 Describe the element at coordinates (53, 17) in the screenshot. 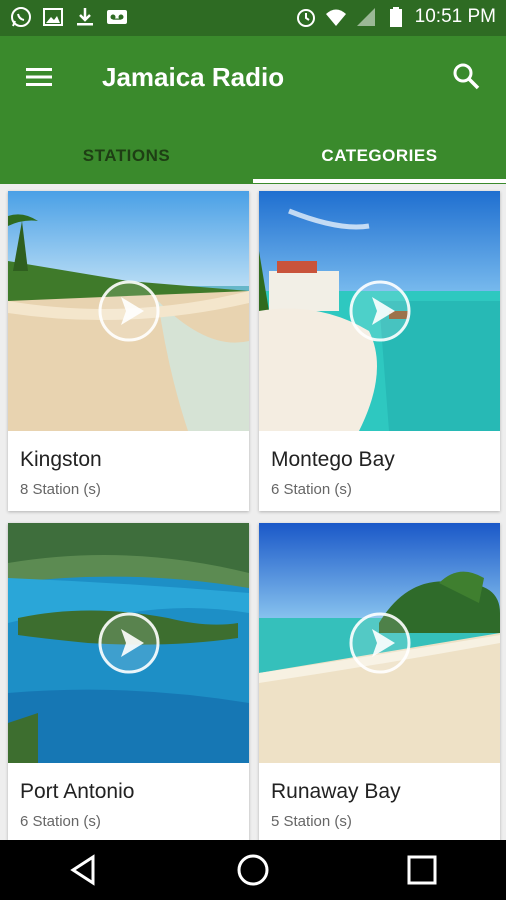

I see `gallery-icon` at that location.